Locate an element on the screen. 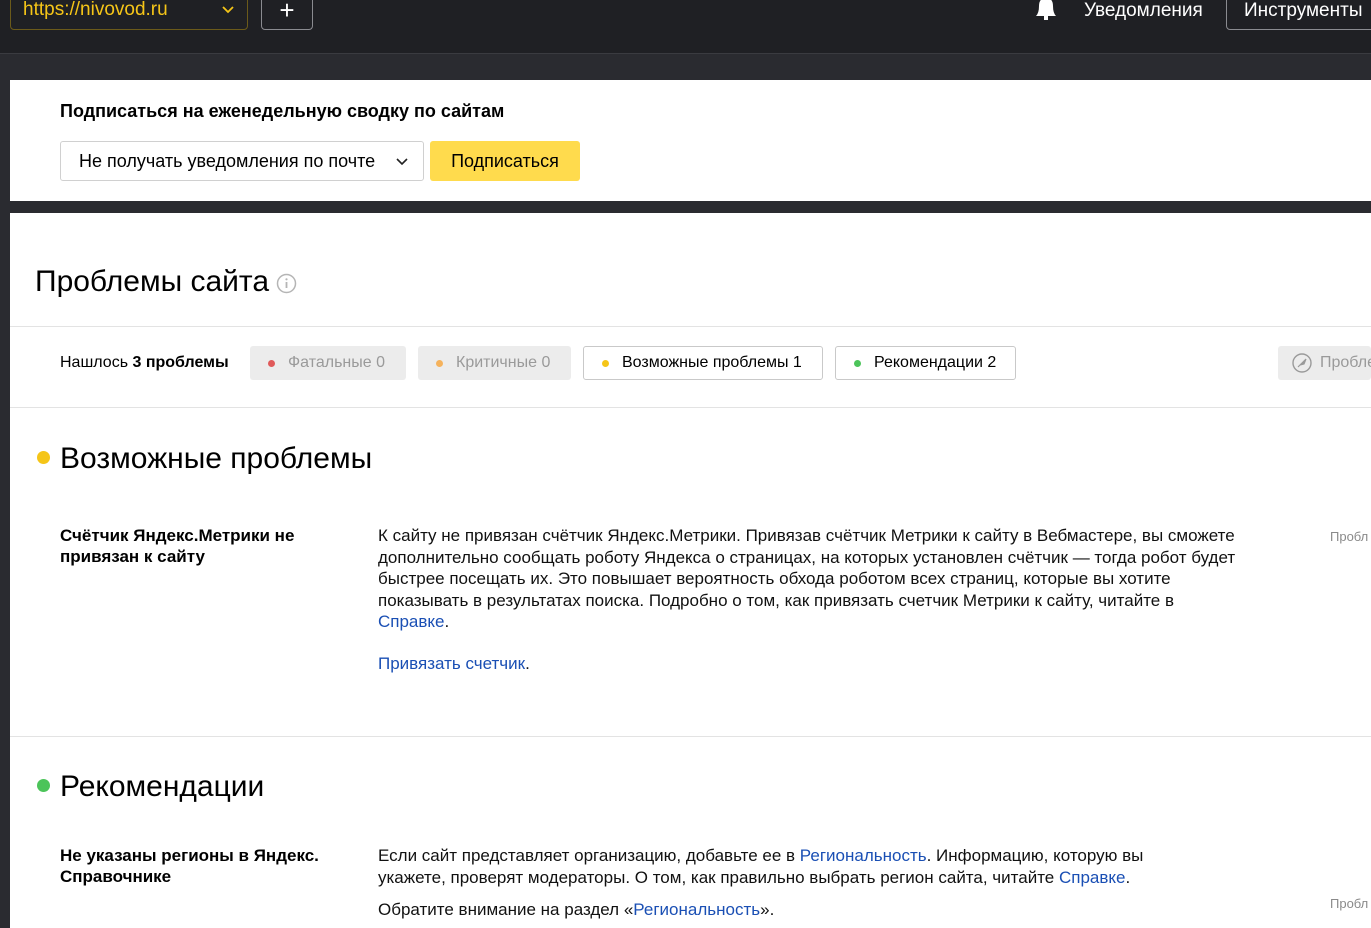  issue-text: Обратите внимание на раздел « is located at coordinates (506, 909).